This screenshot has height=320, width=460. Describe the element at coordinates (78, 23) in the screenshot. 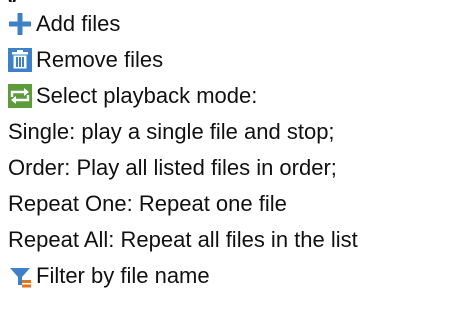

I see `help-item-label: Add files` at that location.